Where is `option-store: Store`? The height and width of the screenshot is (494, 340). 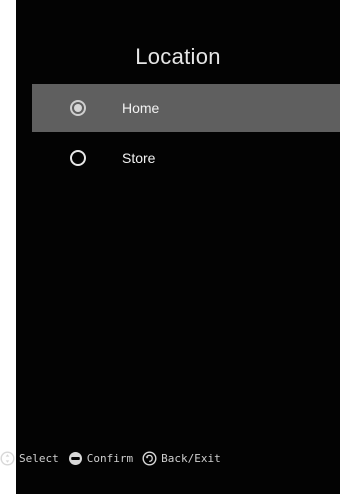
option-store: Store is located at coordinates (186, 158).